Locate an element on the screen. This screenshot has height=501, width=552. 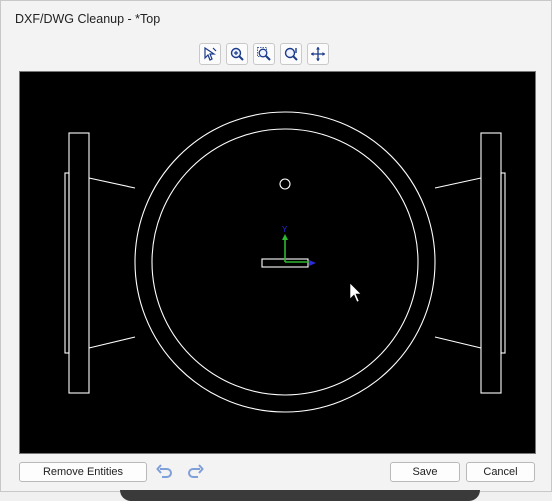
zoom-window-button is located at coordinates (264, 54).